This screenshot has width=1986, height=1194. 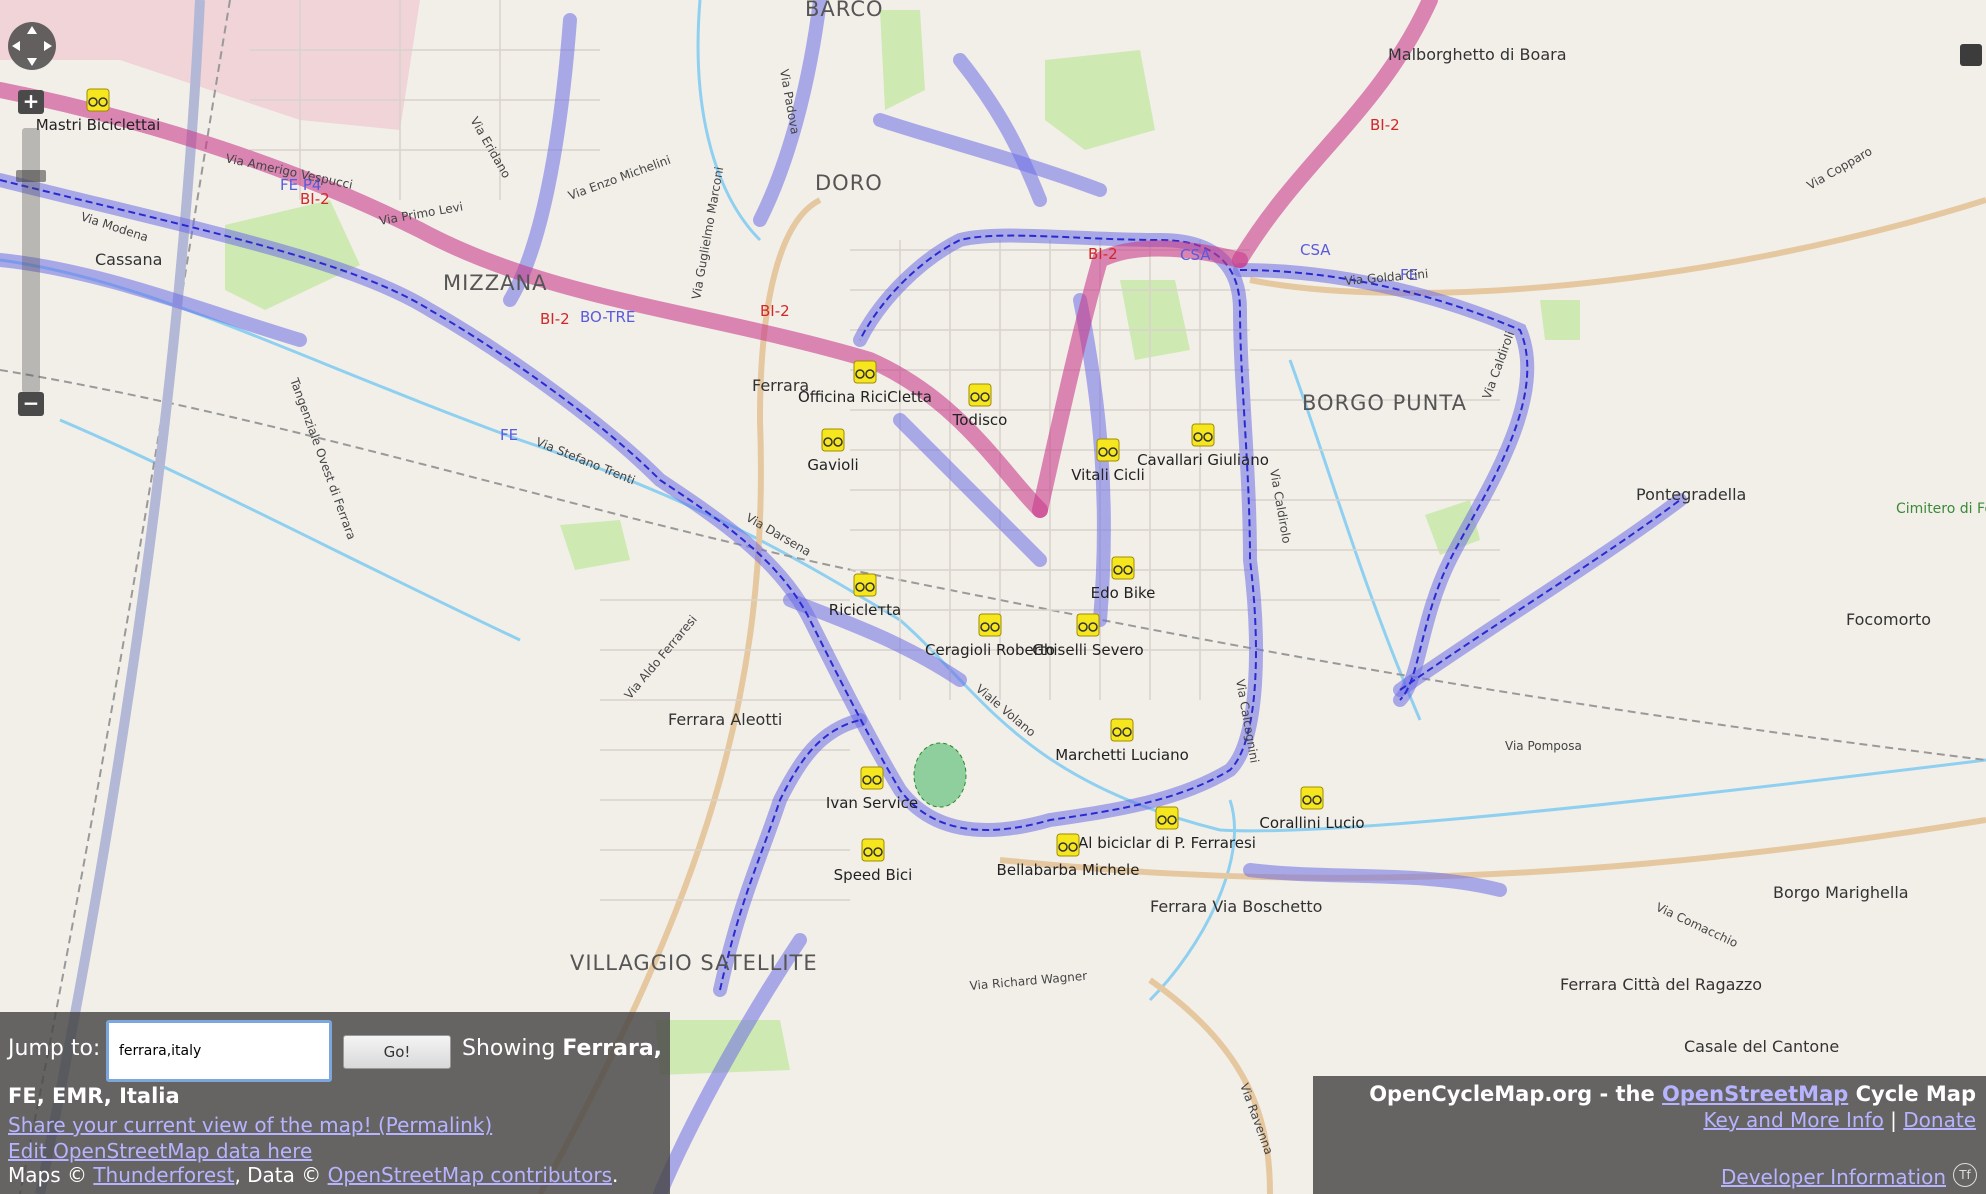 I want to click on osm-link: OpenStreetMap, so click(x=1755, y=1094).